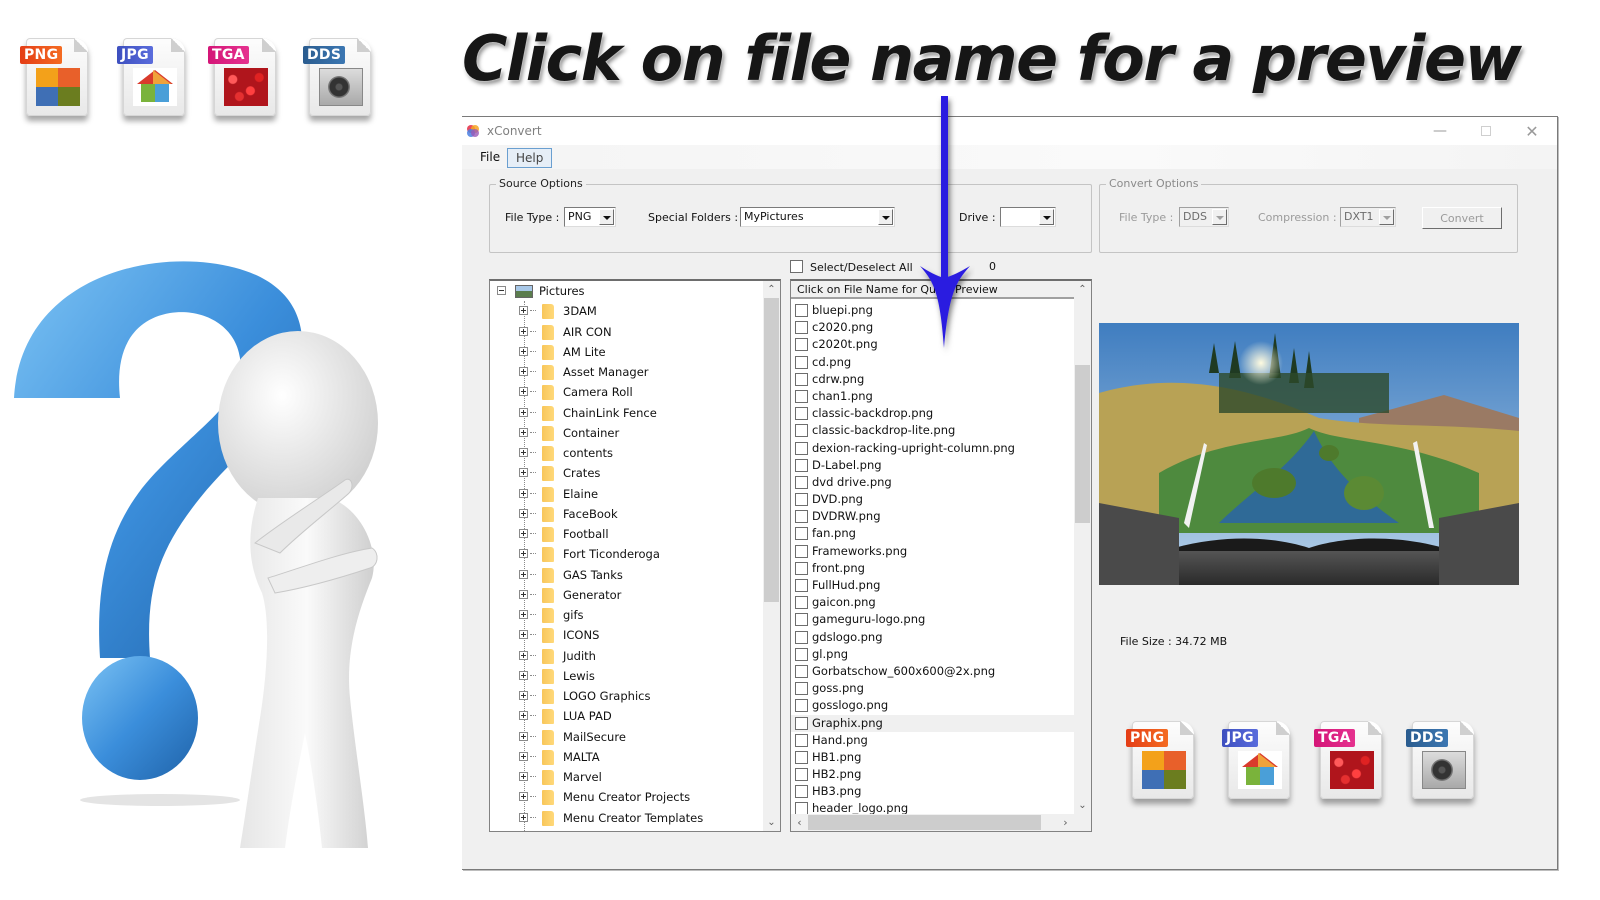 The height and width of the screenshot is (900, 1600). Describe the element at coordinates (932, 499) in the screenshot. I see `file-list-item: DVD.png` at that location.